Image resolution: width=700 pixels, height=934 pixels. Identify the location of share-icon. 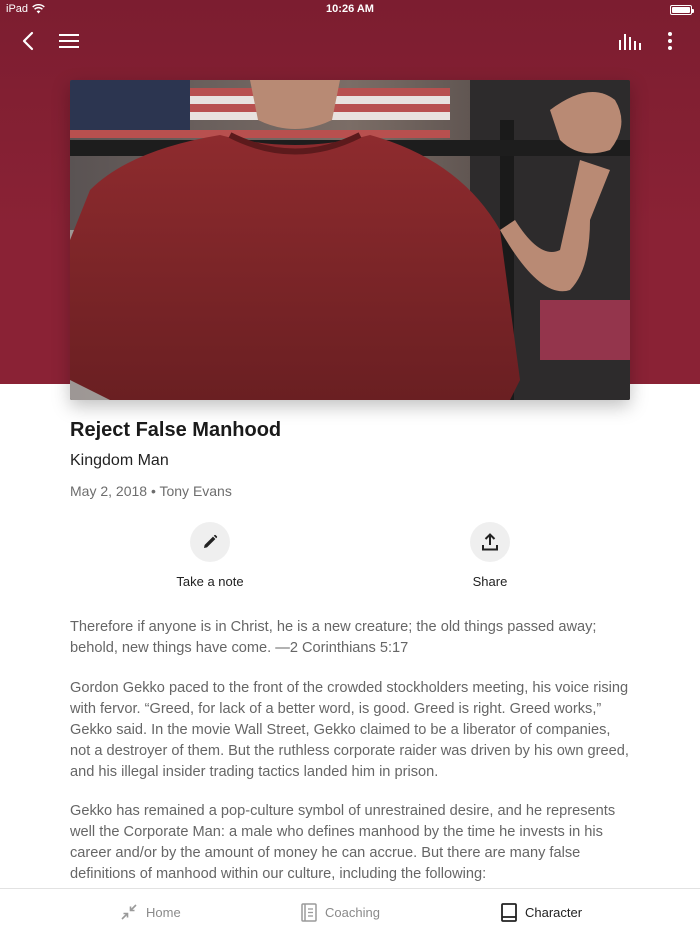
(490, 542).